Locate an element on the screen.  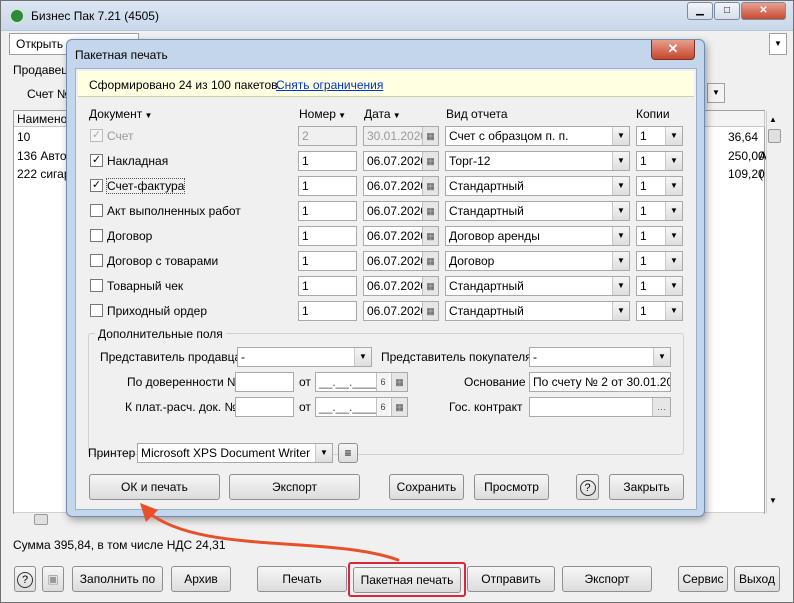
scroll-up-icon: ▲ is located at coordinates (773, 119).